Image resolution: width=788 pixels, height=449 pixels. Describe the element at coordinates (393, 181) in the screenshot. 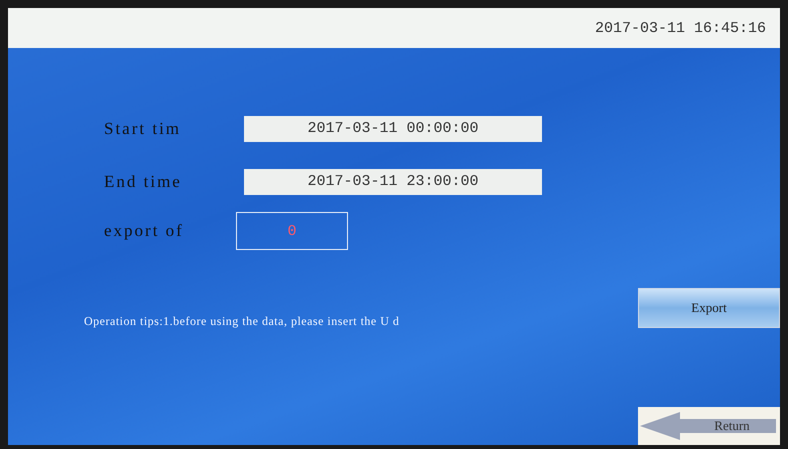

I see `datetime-field: 2017-03-11 23:00:00` at that location.